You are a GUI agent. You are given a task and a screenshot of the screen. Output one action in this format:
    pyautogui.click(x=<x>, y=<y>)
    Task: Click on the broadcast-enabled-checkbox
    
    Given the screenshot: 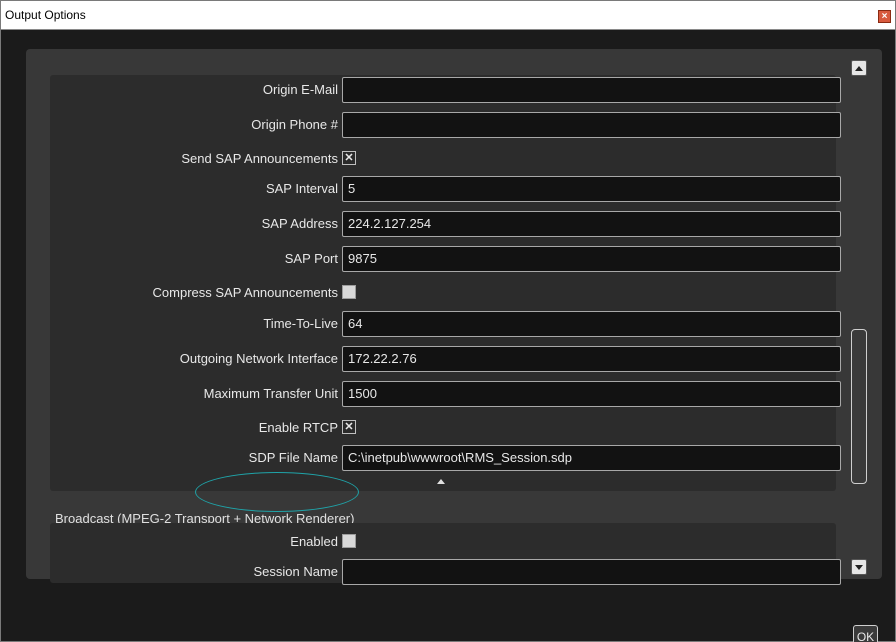 What is the action you would take?
    pyautogui.click(x=349, y=541)
    